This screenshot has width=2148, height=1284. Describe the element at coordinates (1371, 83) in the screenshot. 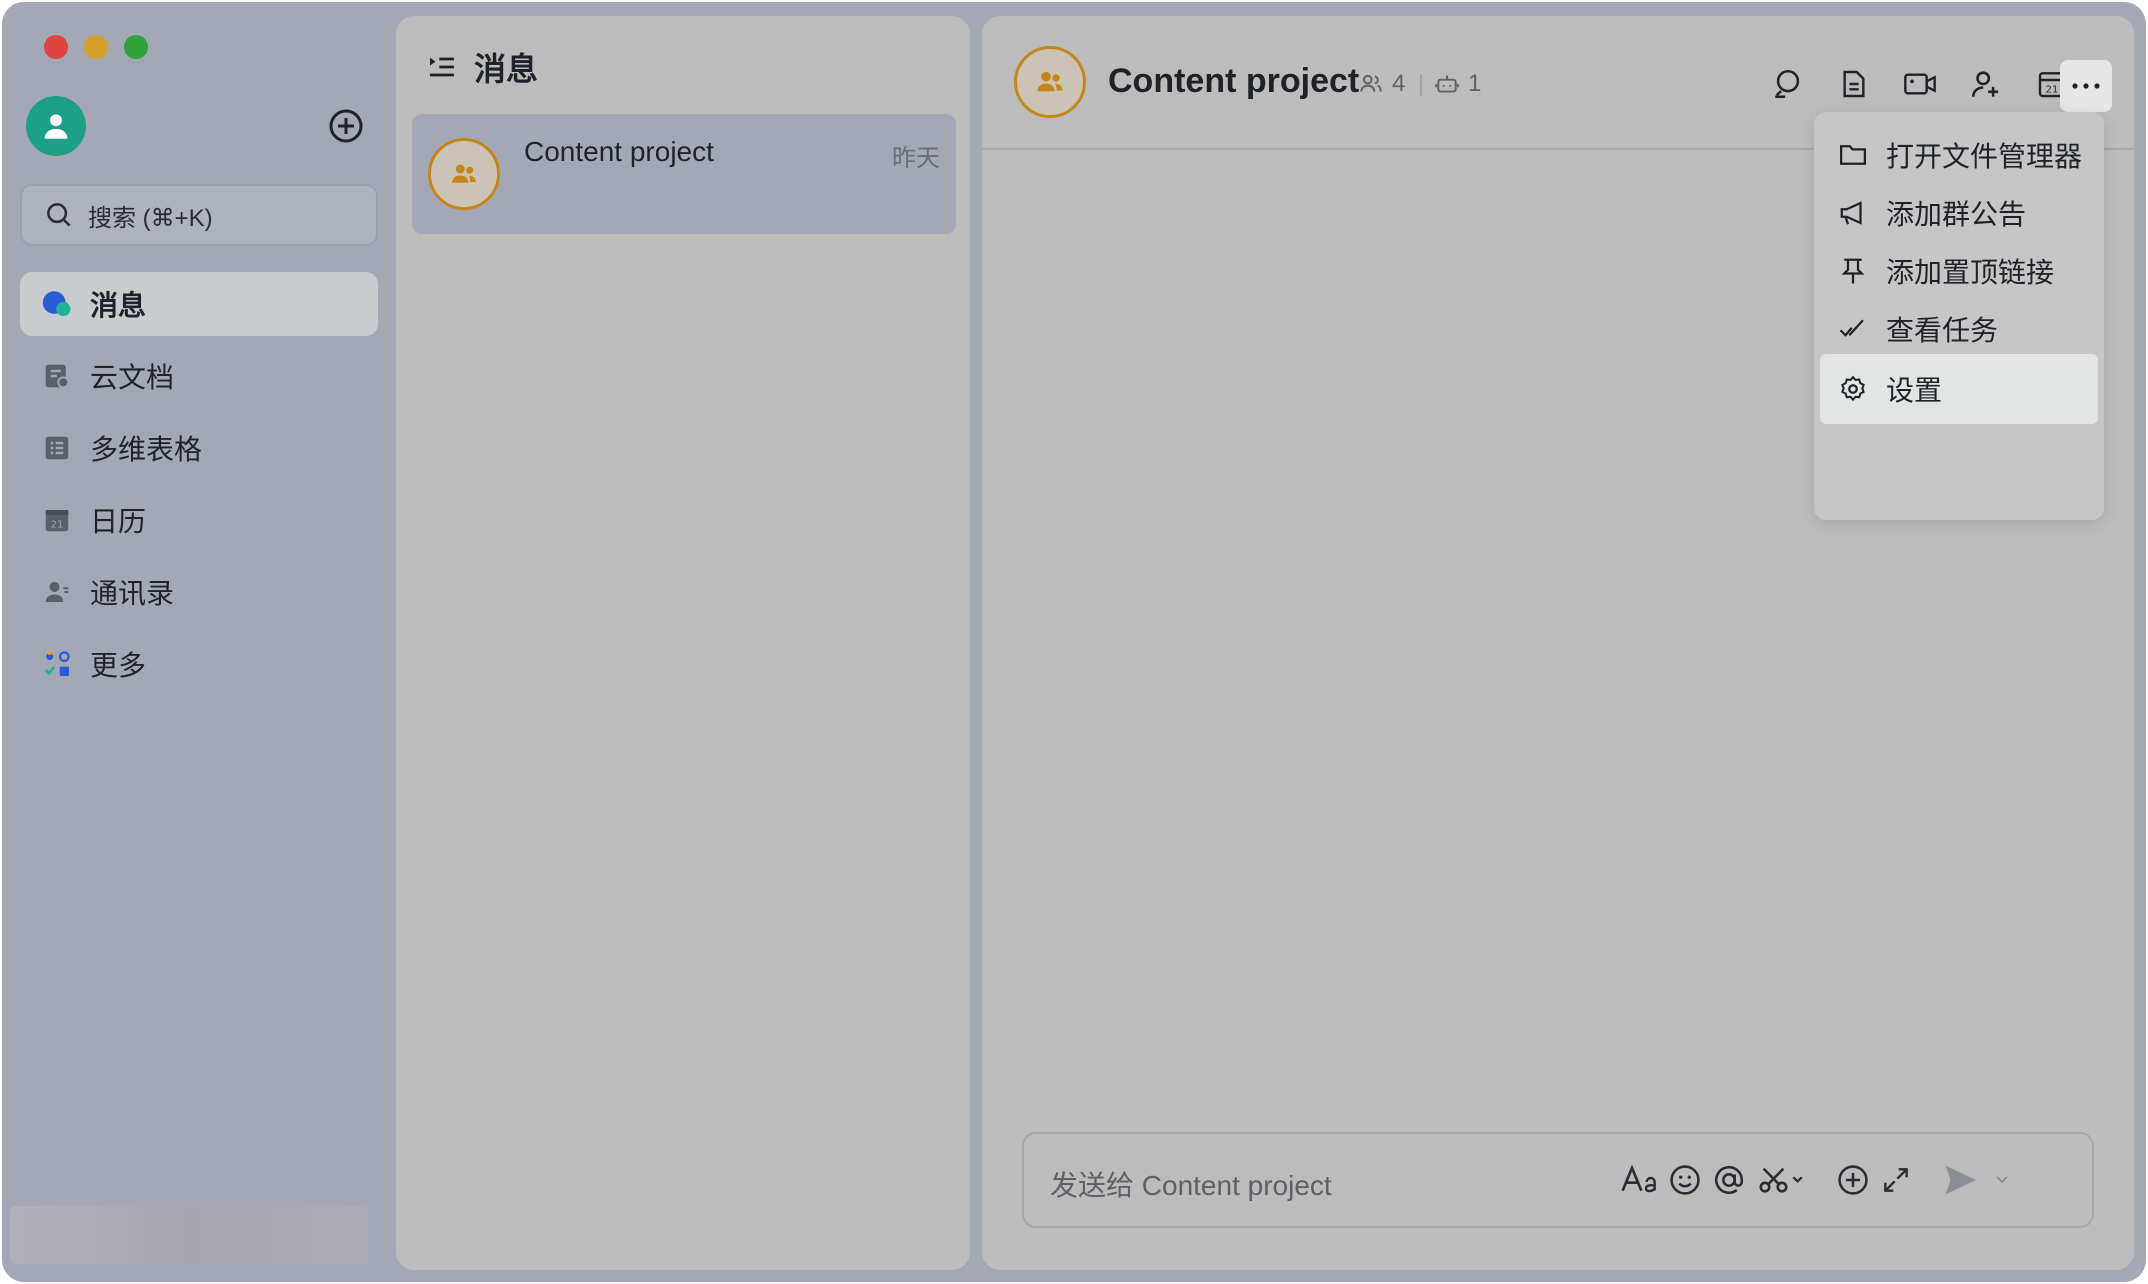

I see `members-icon` at that location.